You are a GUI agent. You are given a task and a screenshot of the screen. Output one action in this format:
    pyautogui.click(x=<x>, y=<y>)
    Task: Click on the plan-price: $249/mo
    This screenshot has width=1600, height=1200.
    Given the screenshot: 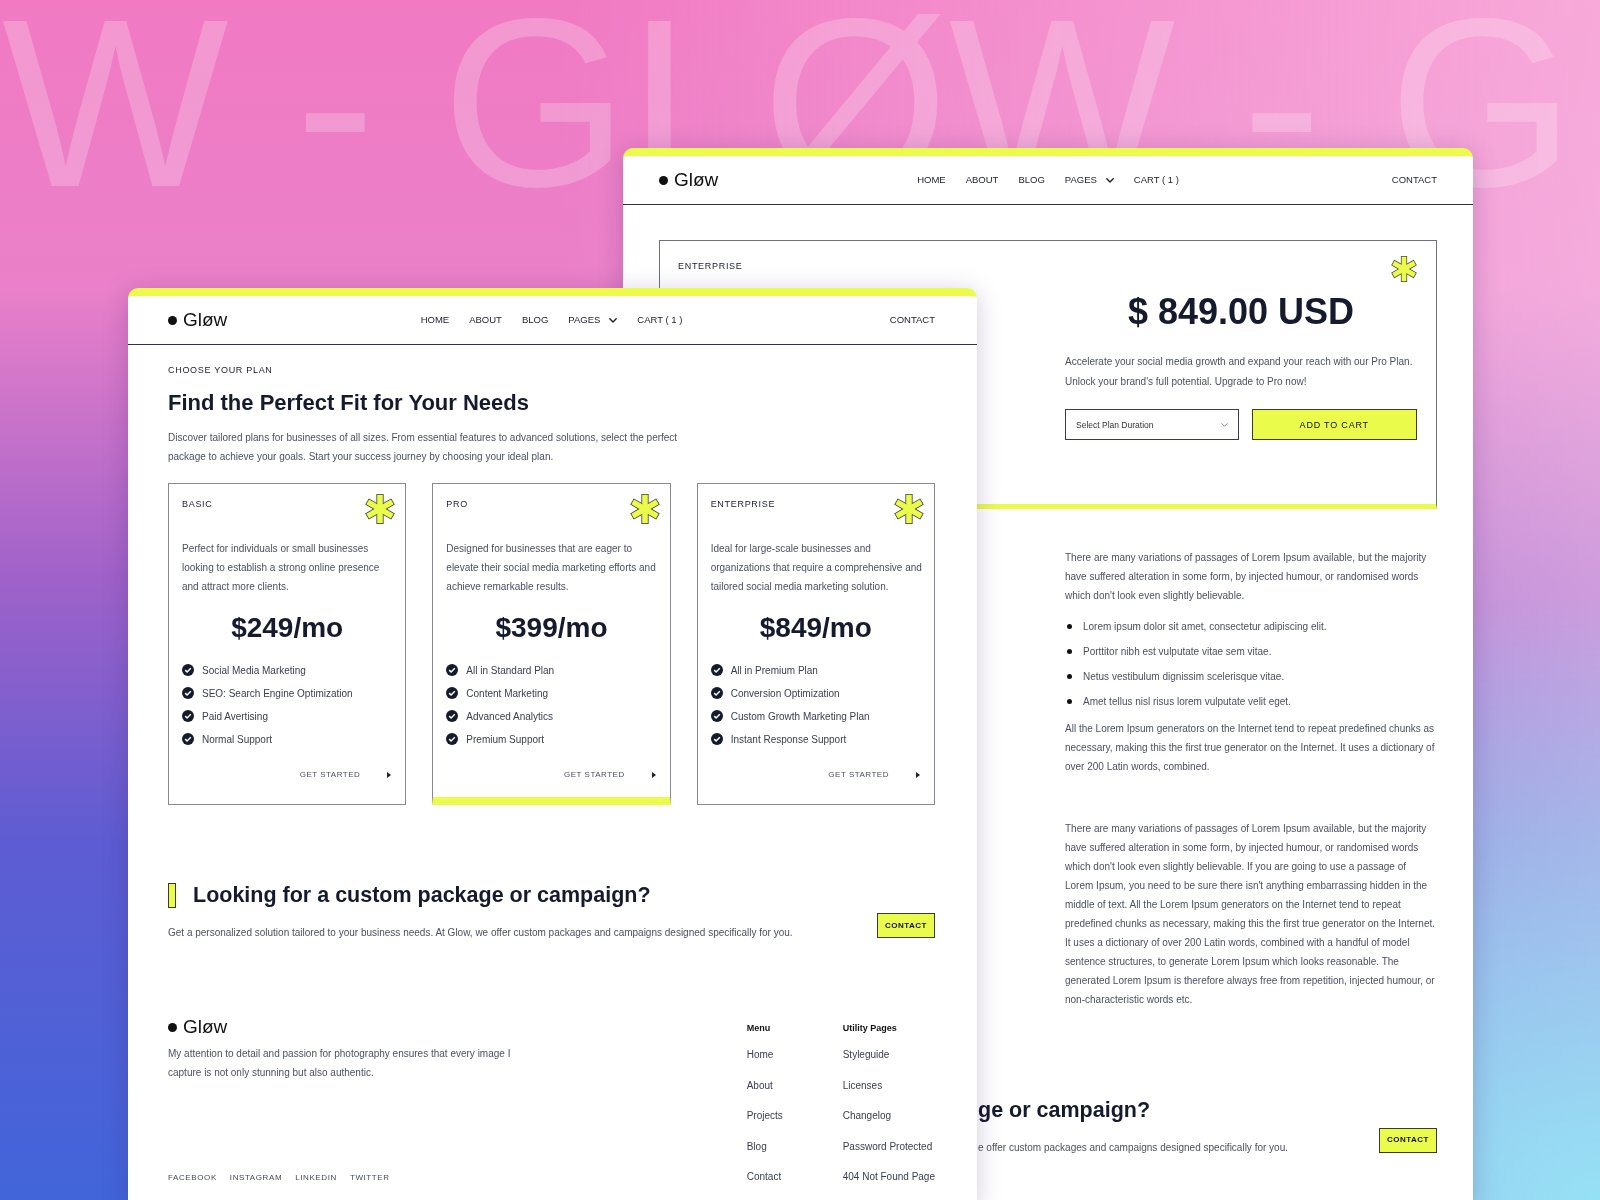 What is the action you would take?
    pyautogui.click(x=287, y=628)
    